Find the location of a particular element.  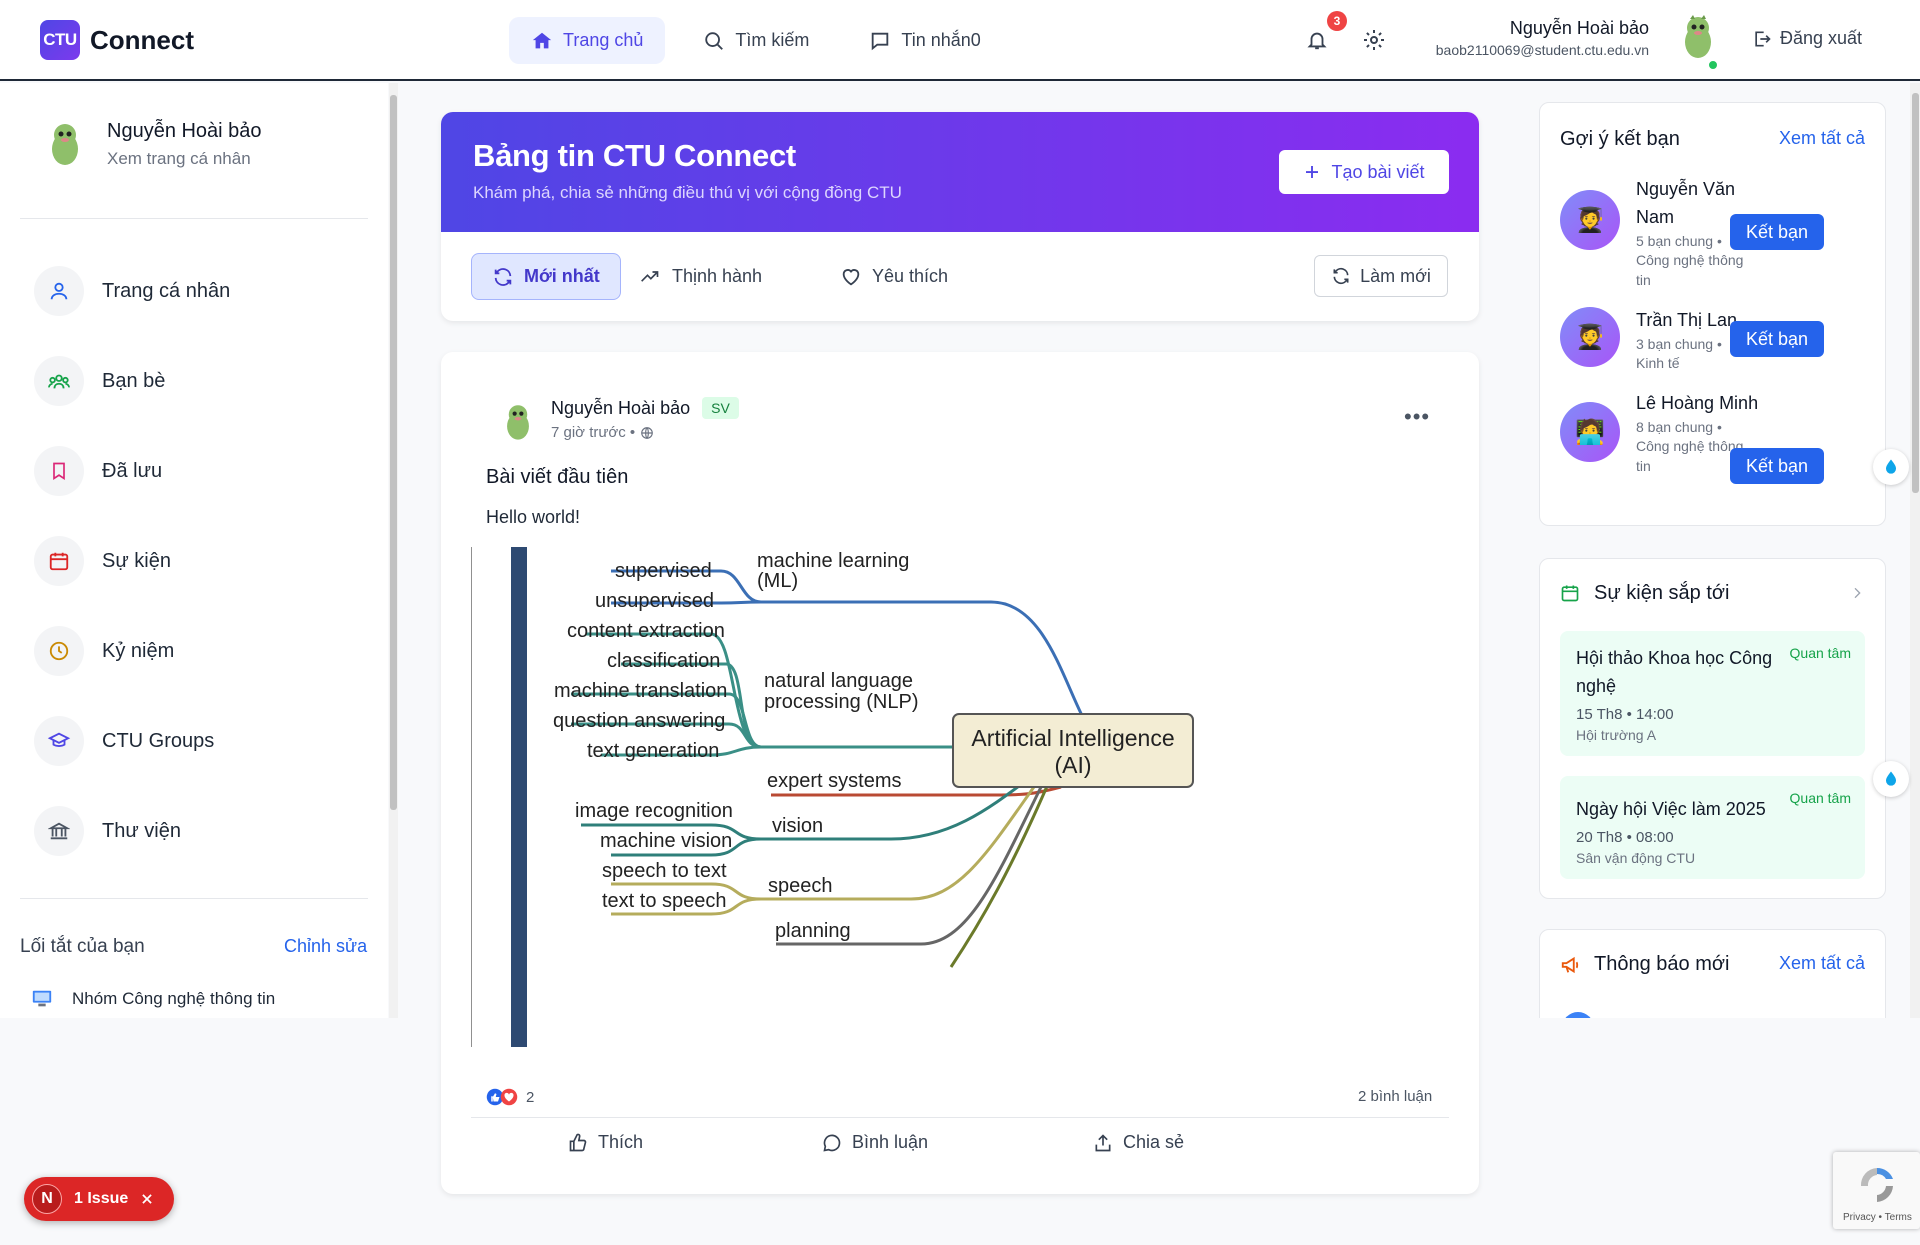

issue-logo: N is located at coordinates (47, 1199).